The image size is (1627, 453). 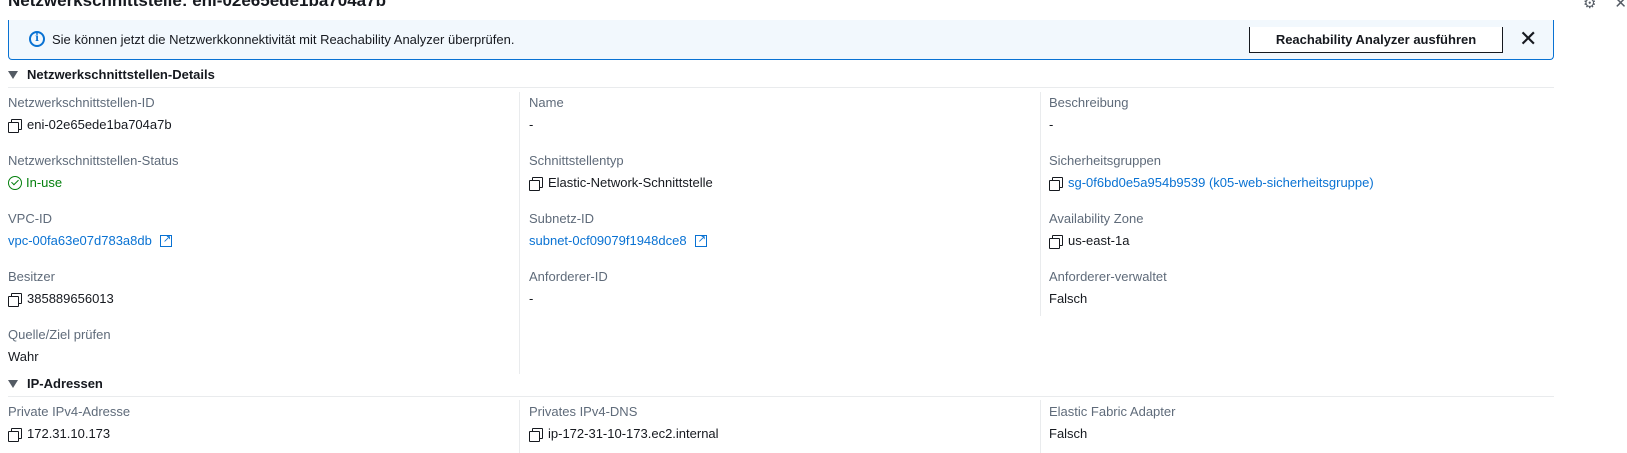 What do you see at coordinates (1099, 240) in the screenshot?
I see `availability-zone-value: us-east-1a` at bounding box center [1099, 240].